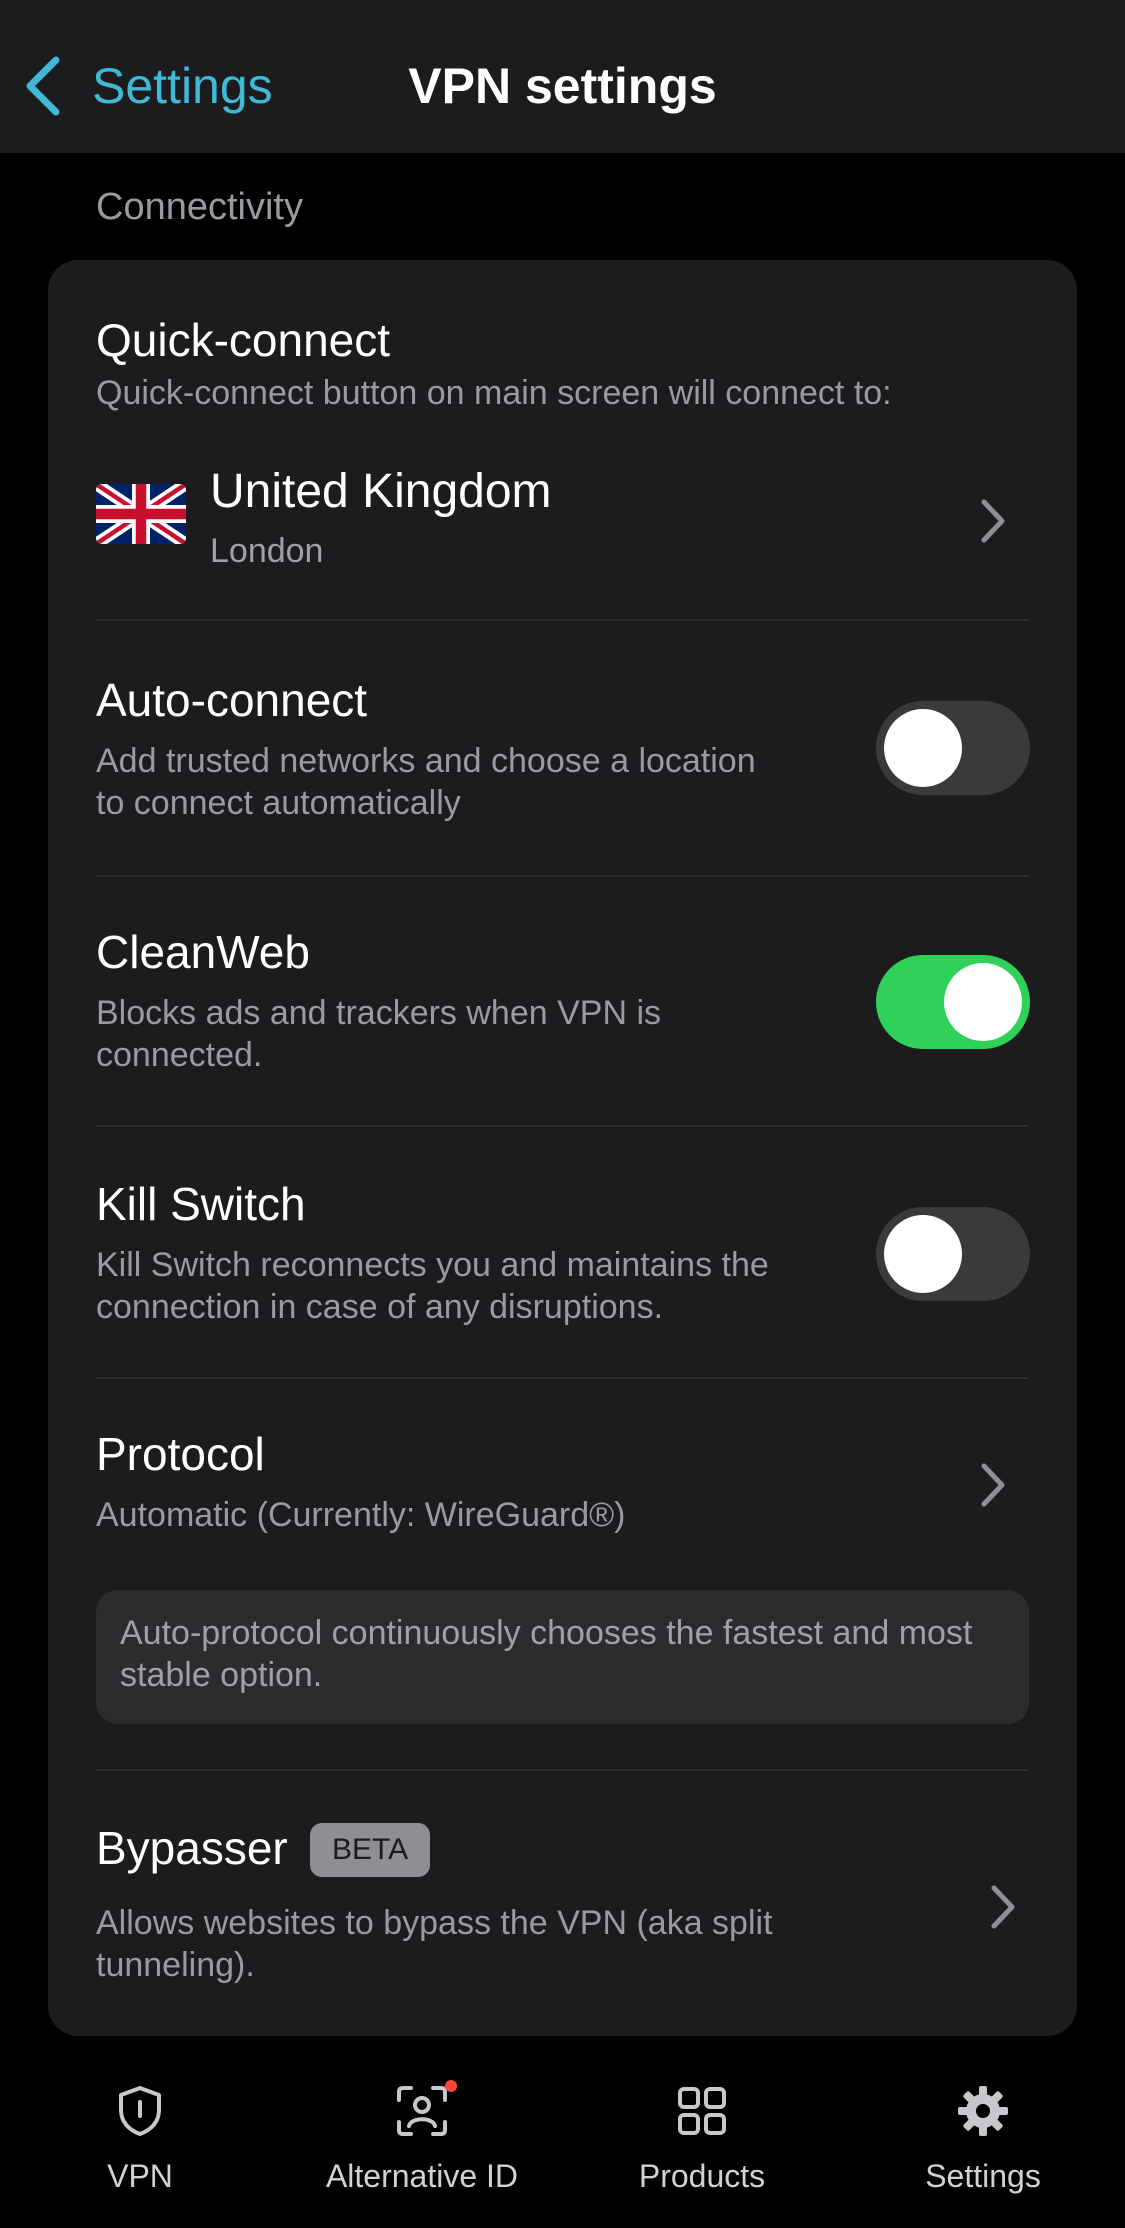 The height and width of the screenshot is (2228, 1125). I want to click on protocol-value: Automatic (Currently: WireGuard®), so click(361, 1515).